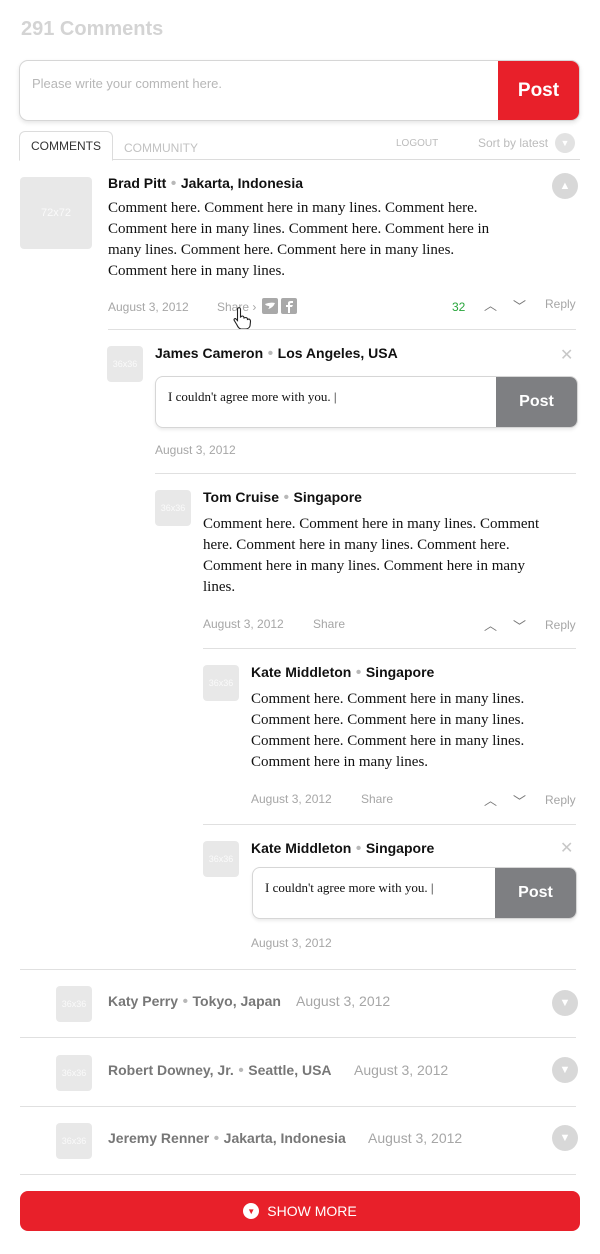 Image resolution: width=600 pixels, height=1254 pixels. I want to click on comment-header: Tom Cruise • Singapore, so click(282, 498).